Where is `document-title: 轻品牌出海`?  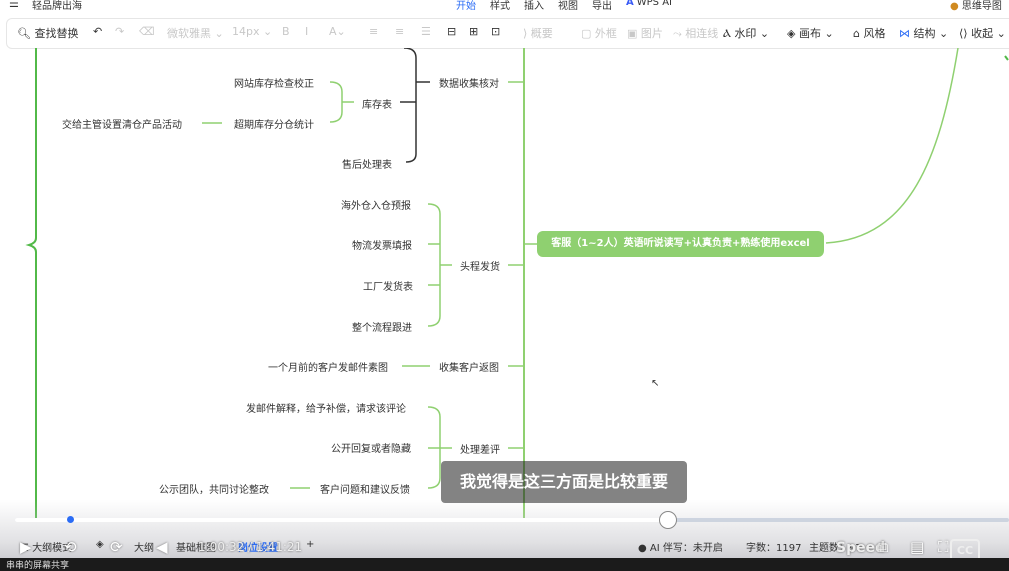 document-title: 轻品牌出海 is located at coordinates (57, 6).